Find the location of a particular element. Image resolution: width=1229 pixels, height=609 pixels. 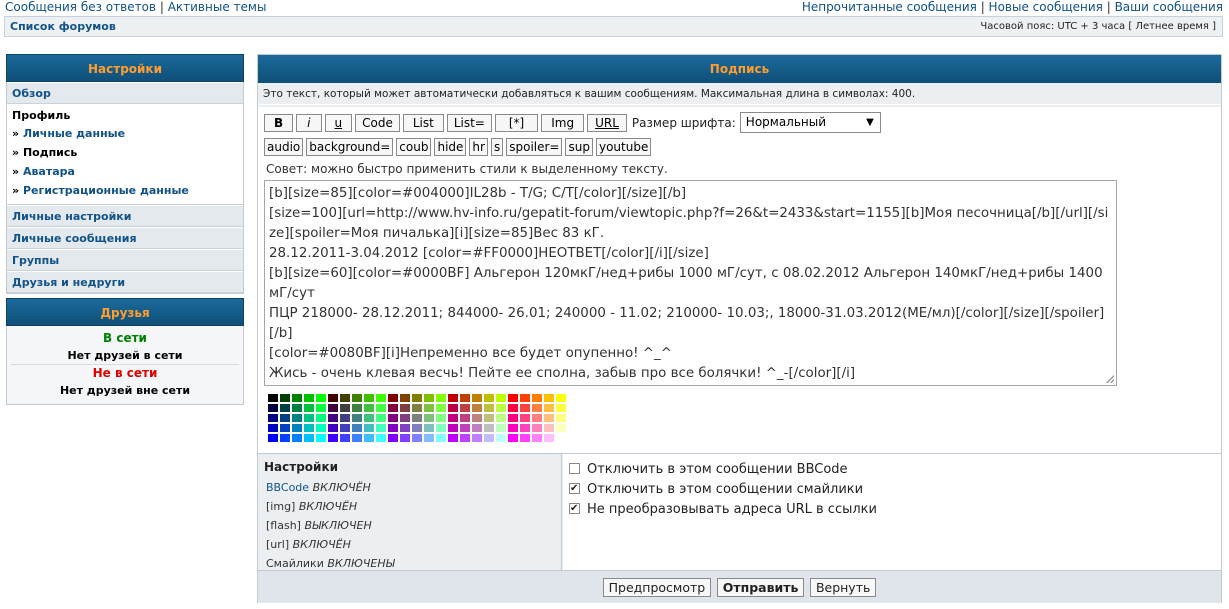

breadcrumb-forum-list: Список форумов is located at coordinates (63, 26).